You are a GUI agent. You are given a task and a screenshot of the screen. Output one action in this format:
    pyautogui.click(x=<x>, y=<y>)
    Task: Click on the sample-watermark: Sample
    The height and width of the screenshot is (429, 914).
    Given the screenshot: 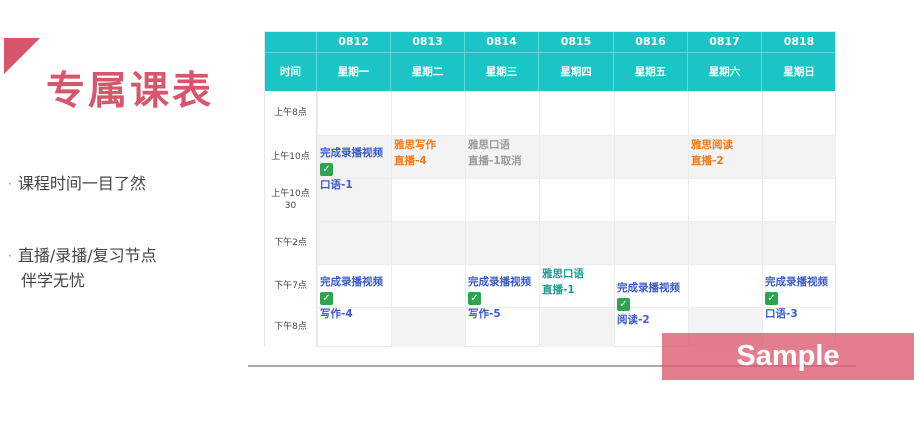 What is the action you would take?
    pyautogui.click(x=788, y=356)
    